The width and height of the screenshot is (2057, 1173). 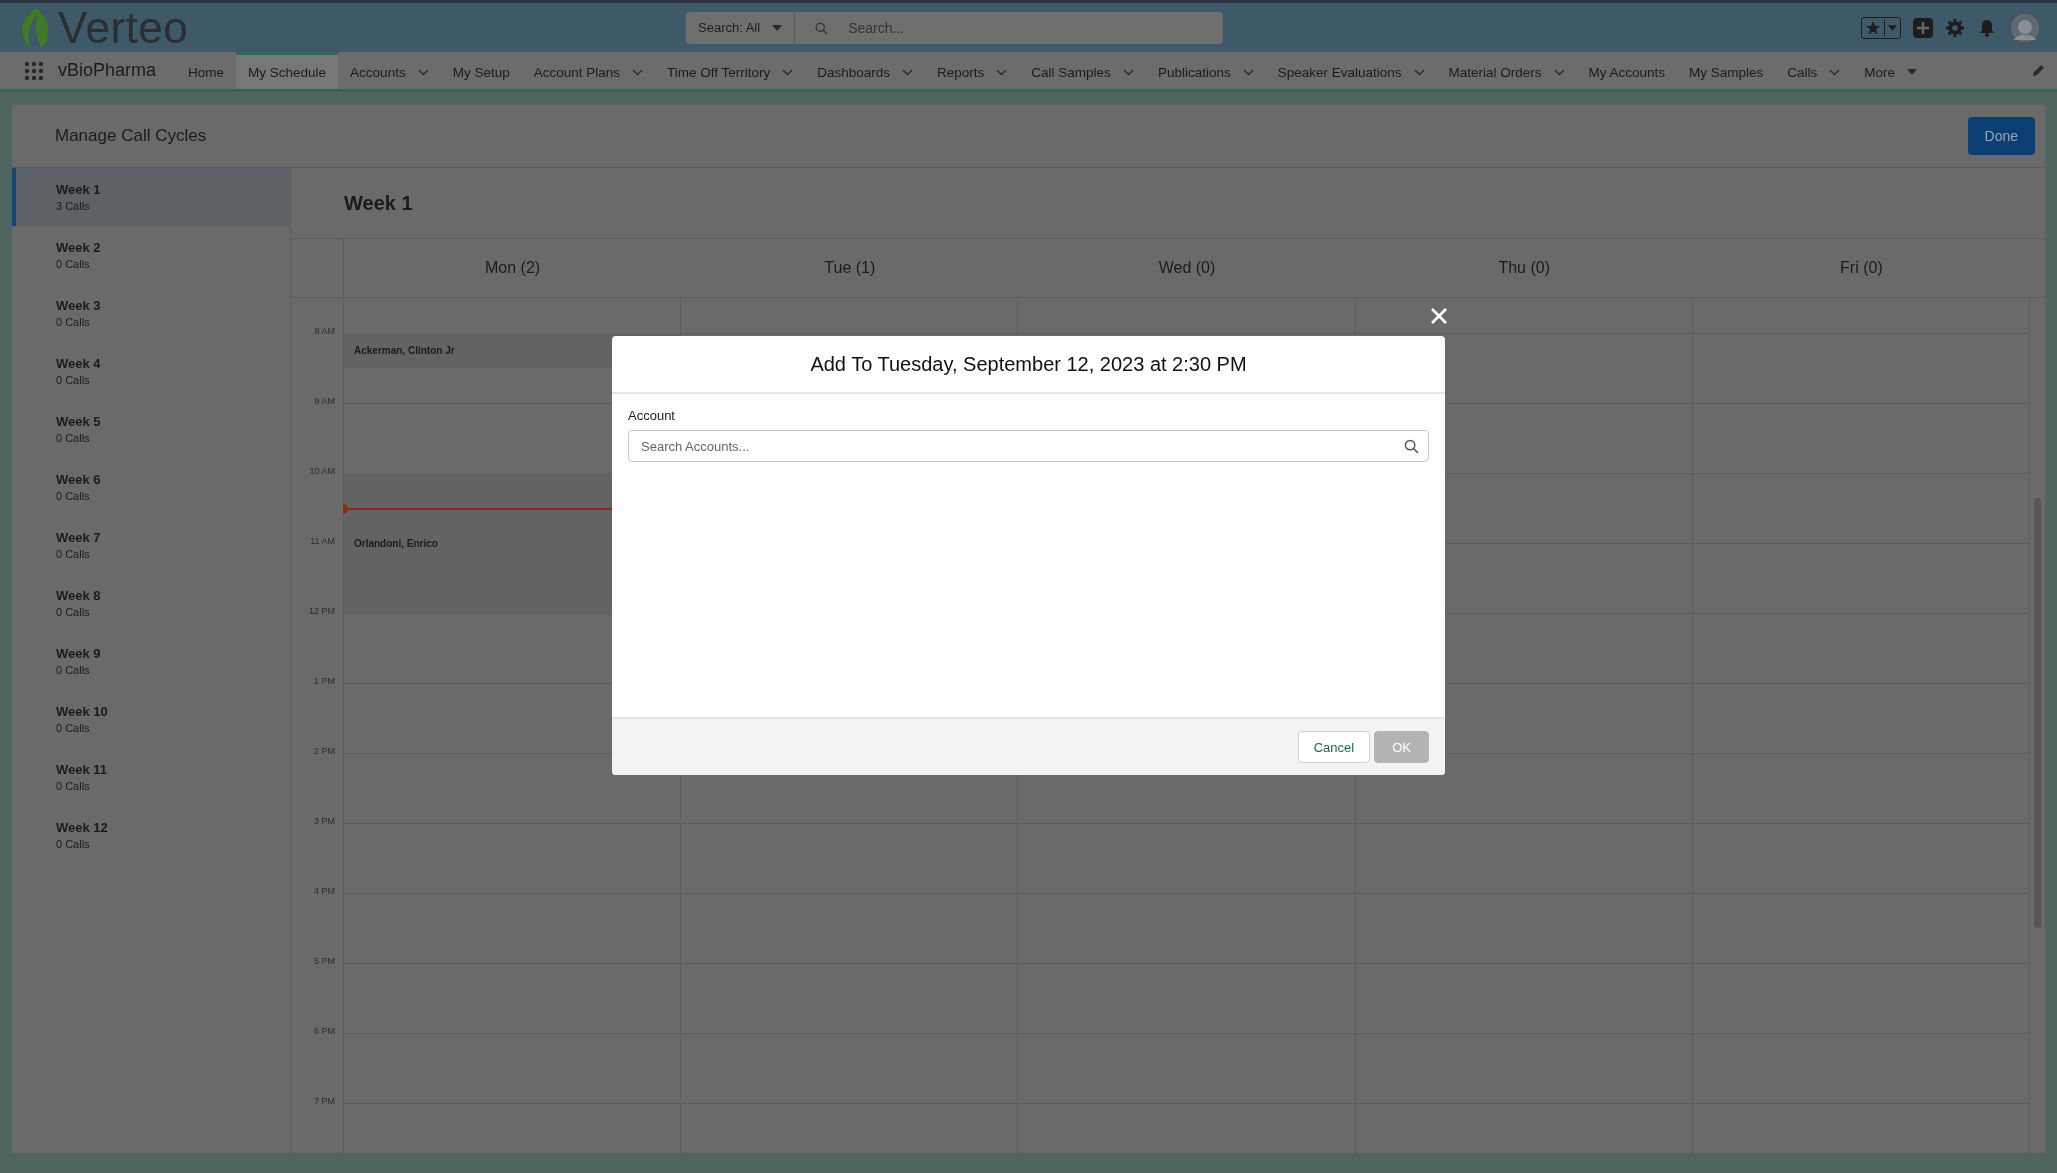 I want to click on field-label: Account, so click(x=652, y=415).